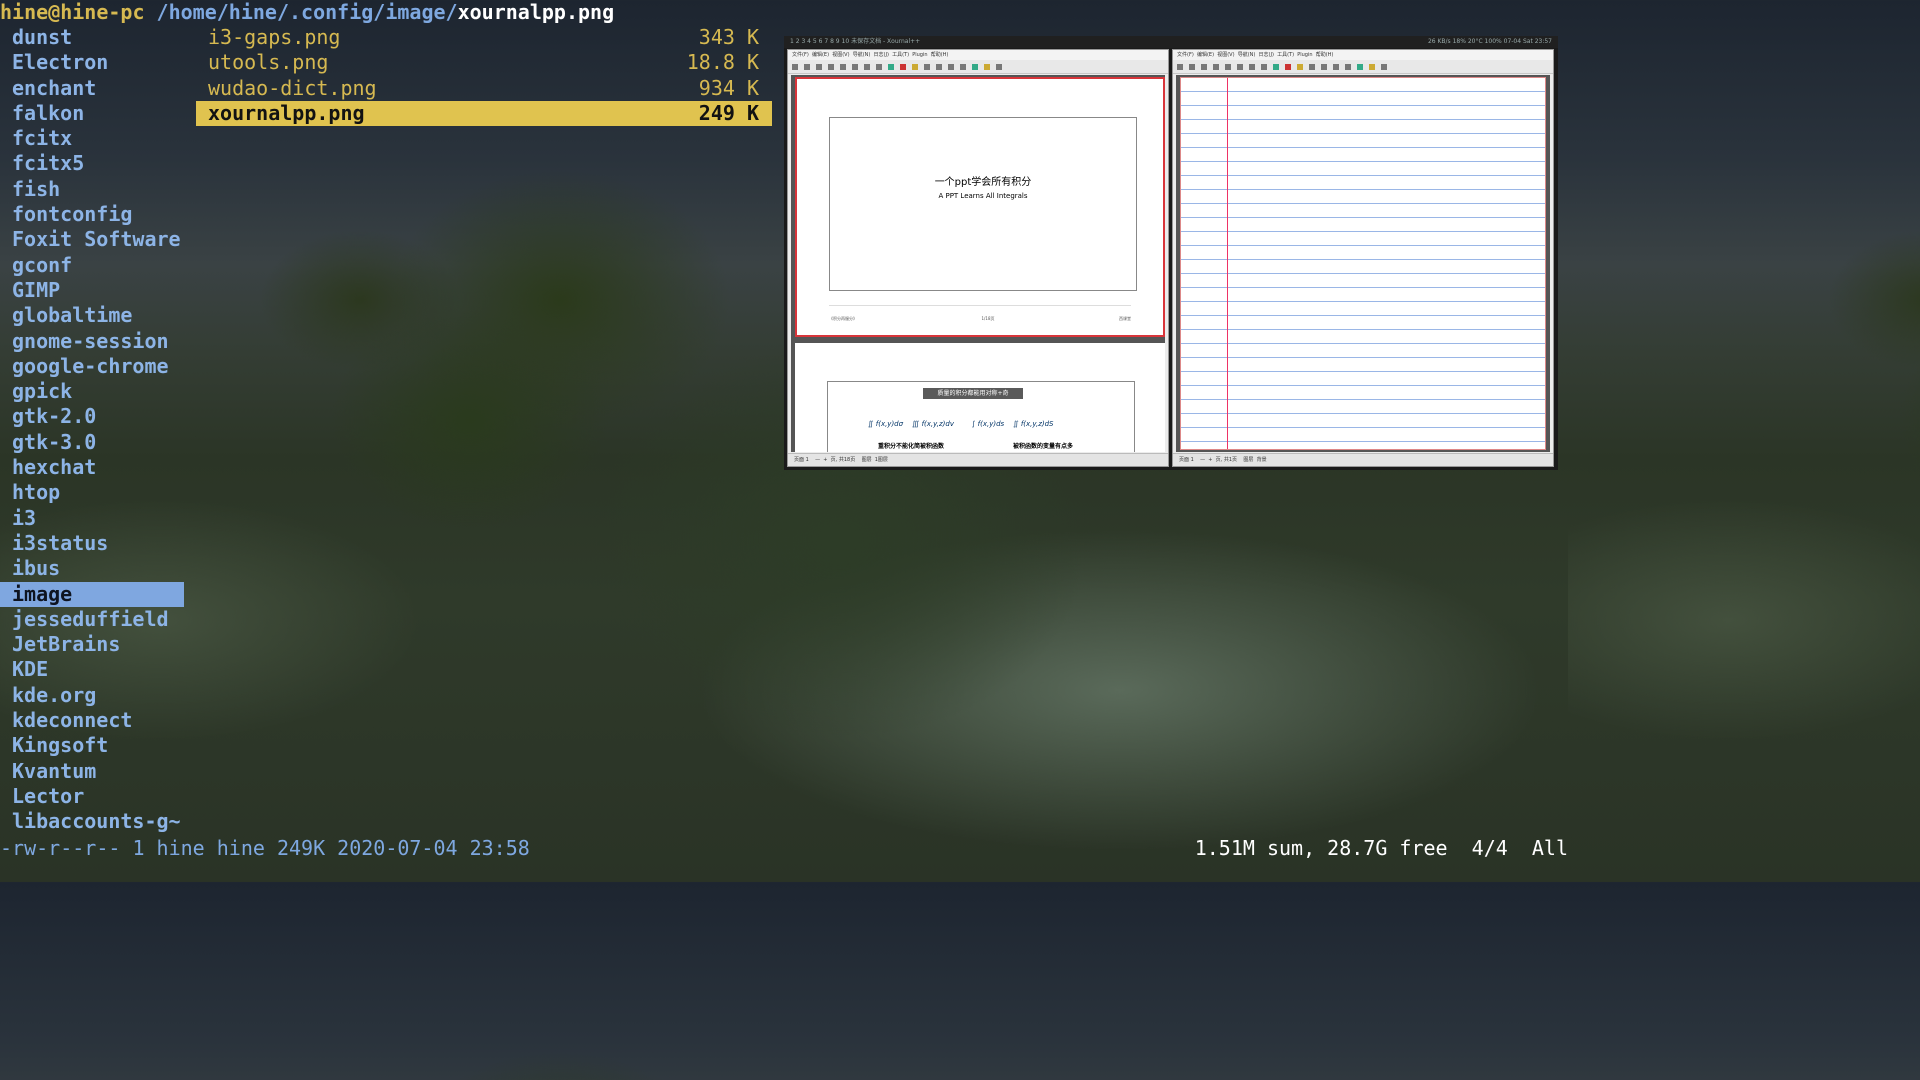 The height and width of the screenshot is (1080, 1920). I want to click on slide2-title: 质量的积分都能用对称+奇, so click(973, 393).